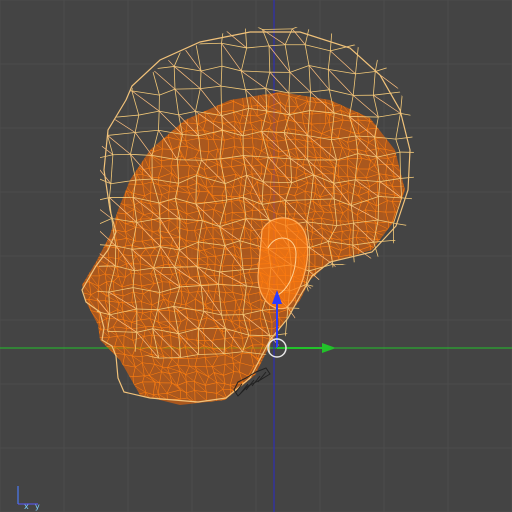 This screenshot has height=512, width=512. I want to click on gizmo-x-arrow, so click(329, 348).